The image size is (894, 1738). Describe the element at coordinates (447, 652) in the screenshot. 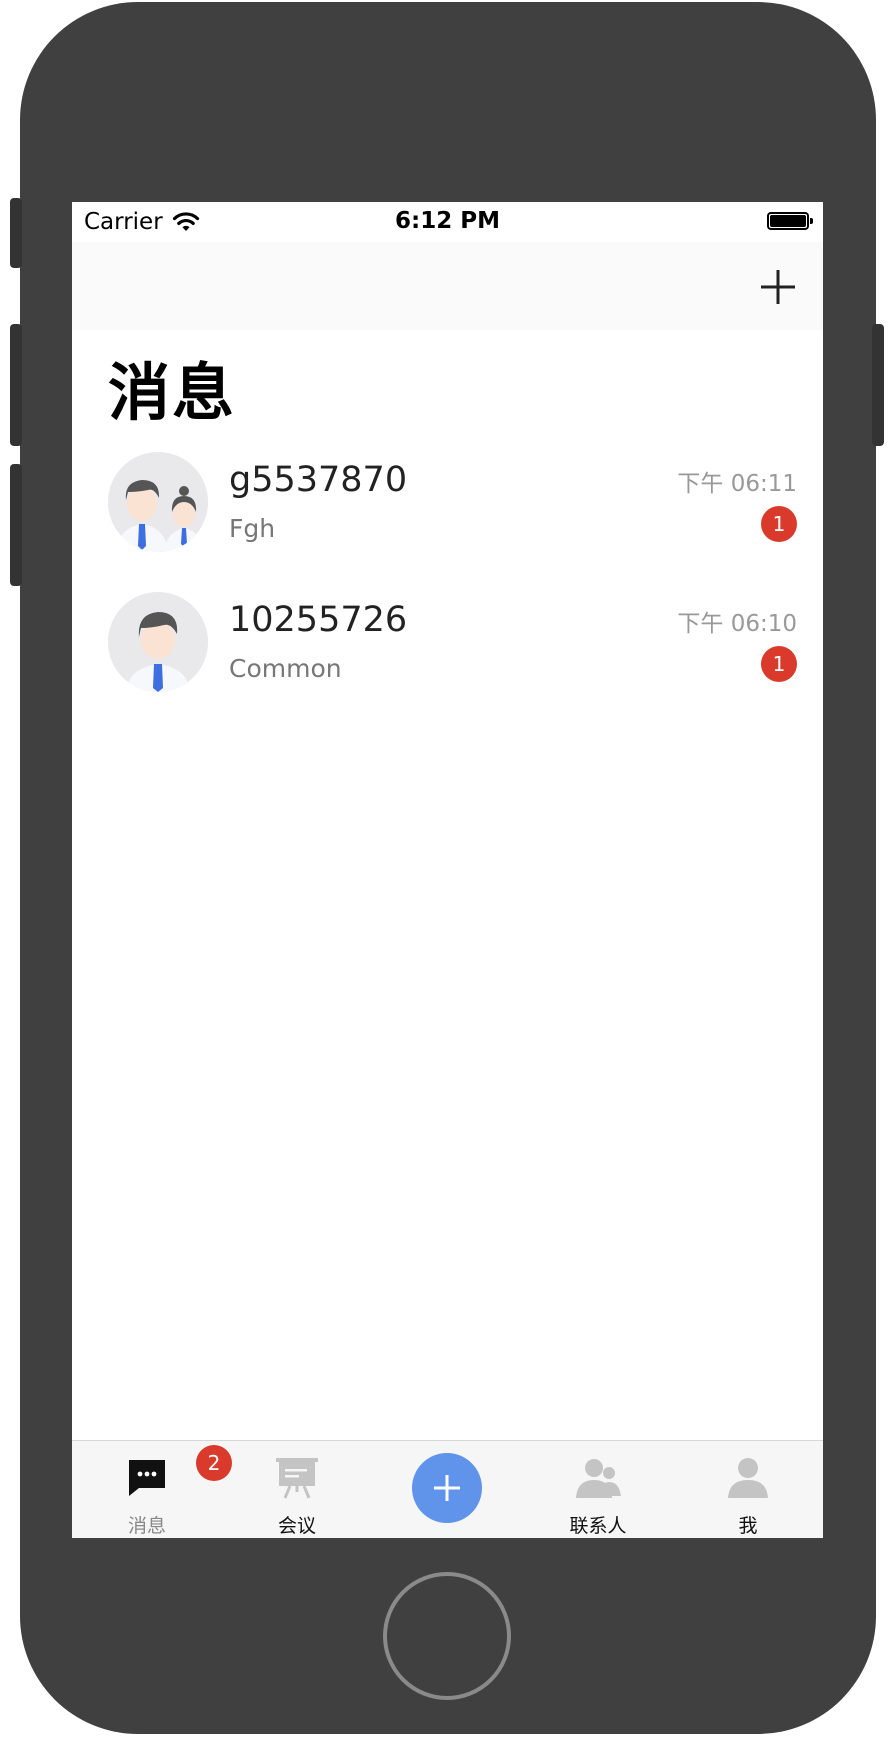

I see `conversation-item: 10255726 Common 下午 06:10 1` at that location.